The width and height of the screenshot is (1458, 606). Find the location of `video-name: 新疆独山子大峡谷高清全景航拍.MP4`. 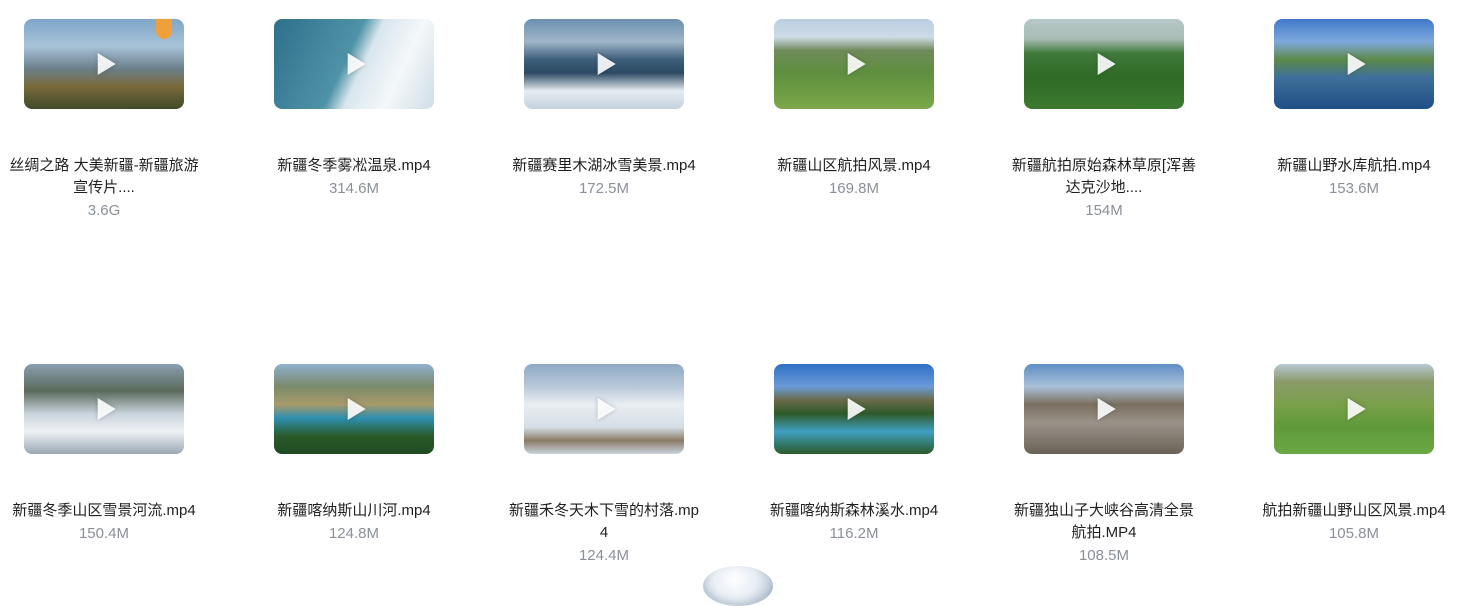

video-name: 新疆独山子大峡谷高清全景航拍.MP4 is located at coordinates (1103, 521).